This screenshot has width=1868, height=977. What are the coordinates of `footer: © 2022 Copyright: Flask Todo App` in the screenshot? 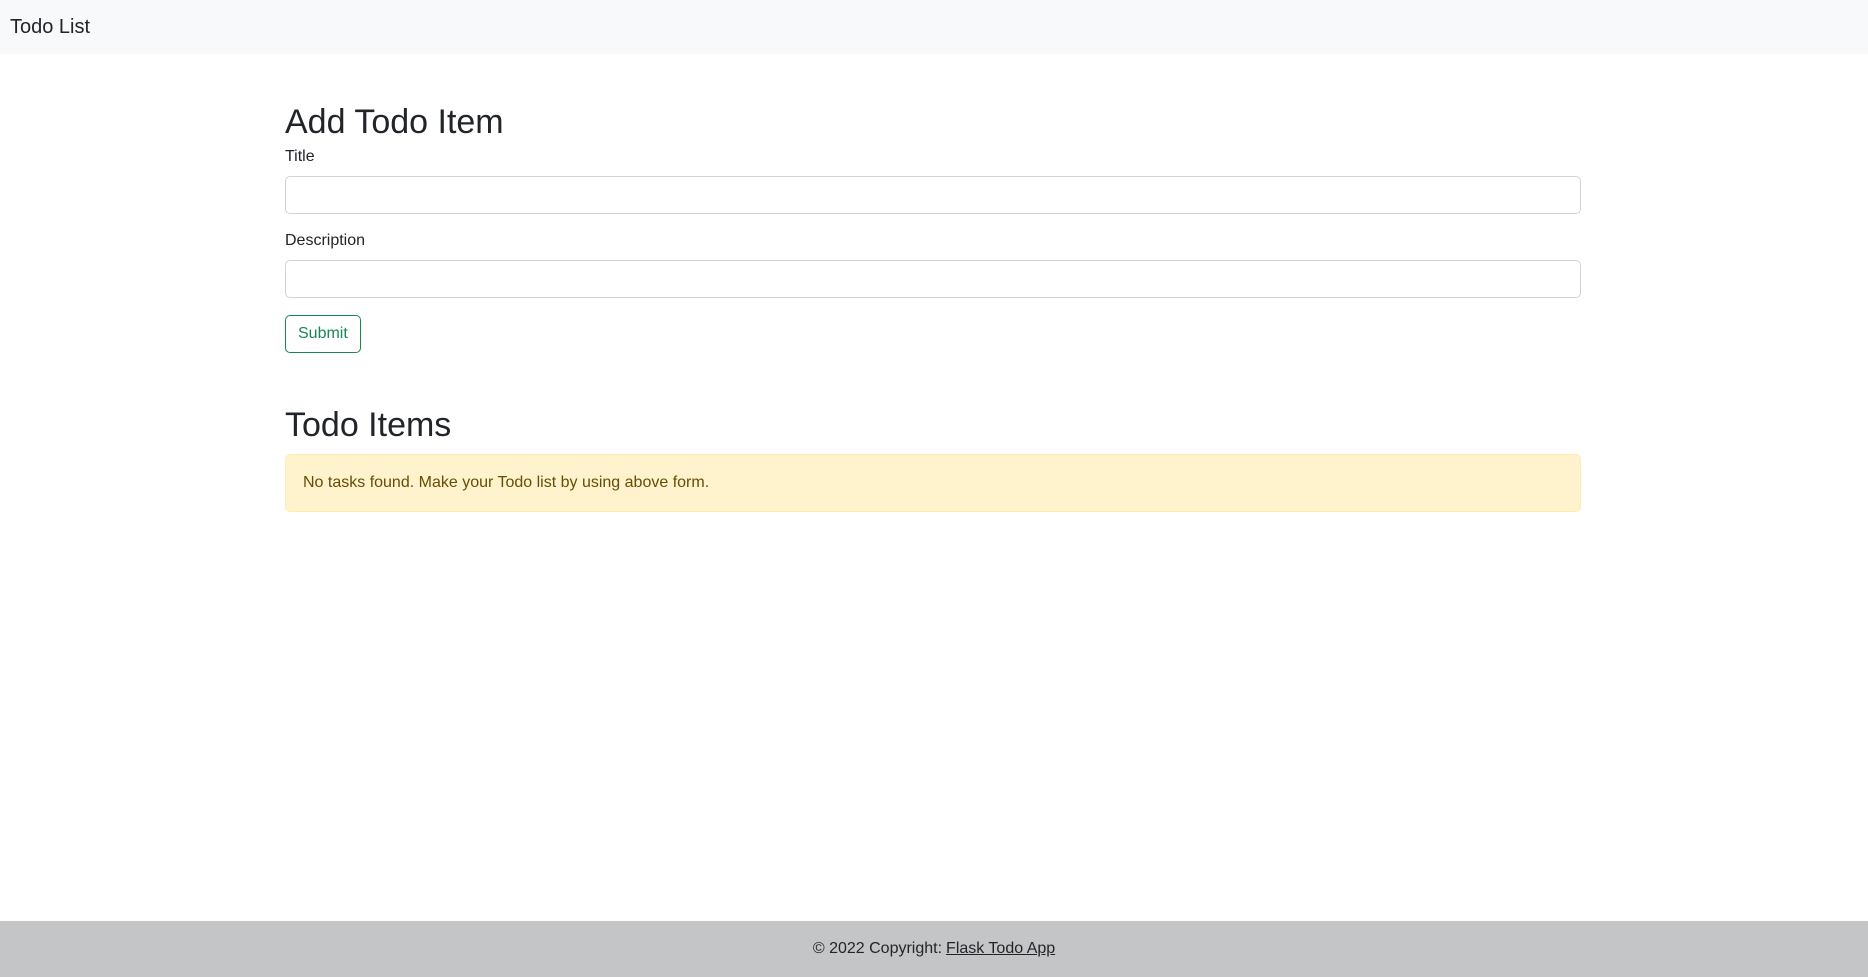 It's located at (934, 949).